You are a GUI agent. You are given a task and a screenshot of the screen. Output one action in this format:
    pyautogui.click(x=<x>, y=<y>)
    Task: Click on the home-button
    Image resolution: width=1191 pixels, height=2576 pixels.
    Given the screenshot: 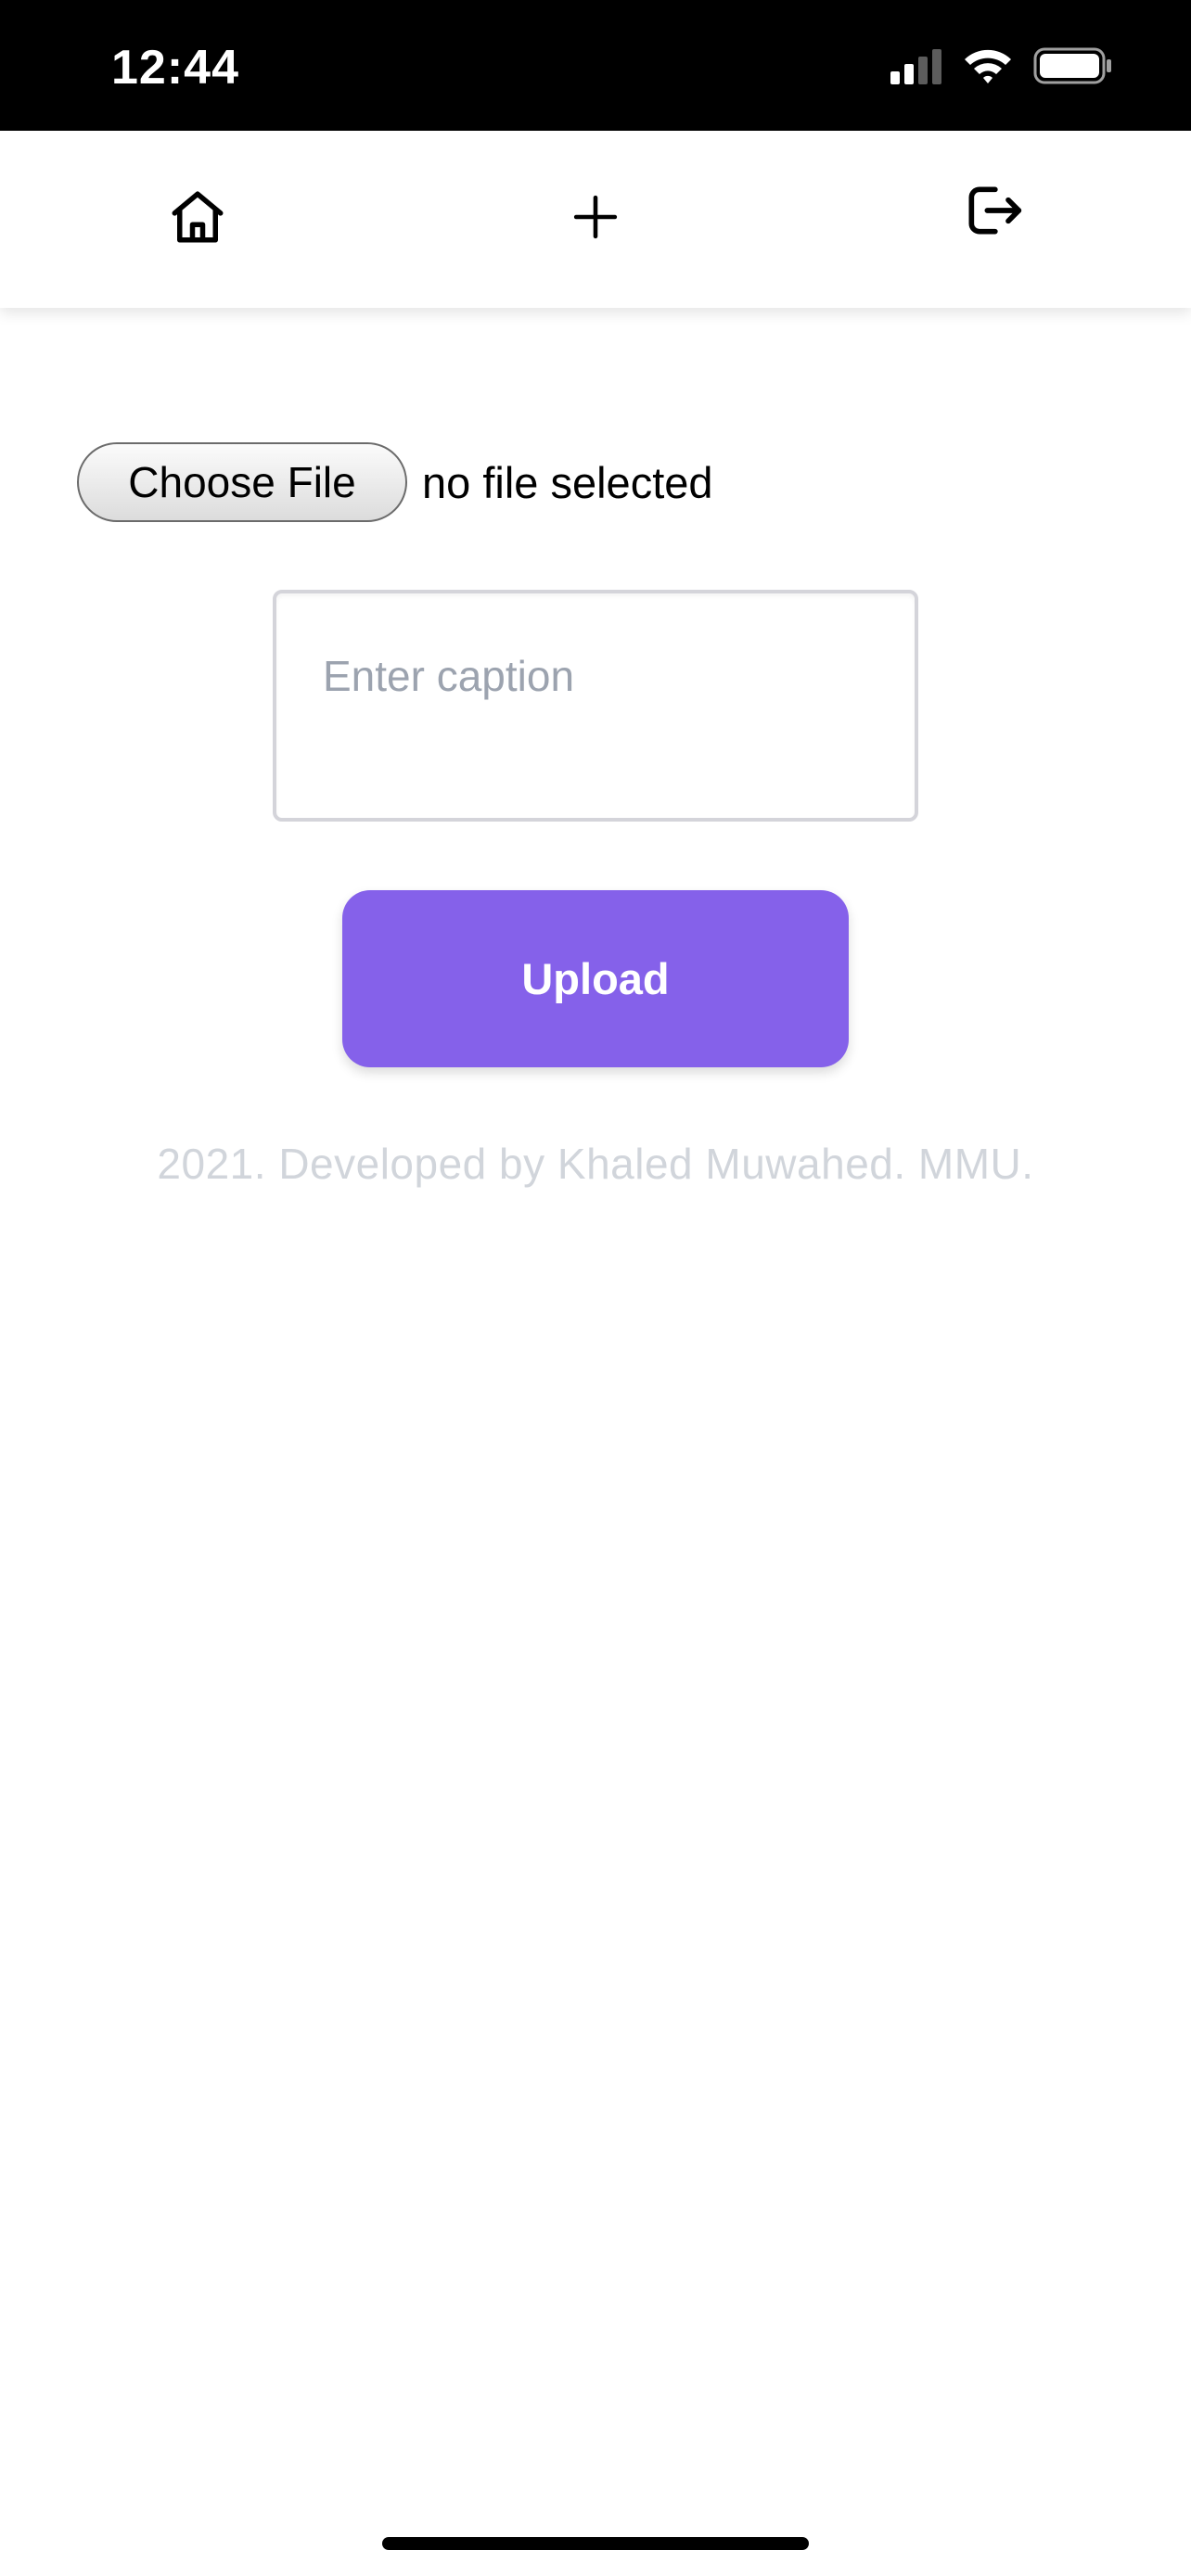 What is the action you would take?
    pyautogui.click(x=197, y=218)
    